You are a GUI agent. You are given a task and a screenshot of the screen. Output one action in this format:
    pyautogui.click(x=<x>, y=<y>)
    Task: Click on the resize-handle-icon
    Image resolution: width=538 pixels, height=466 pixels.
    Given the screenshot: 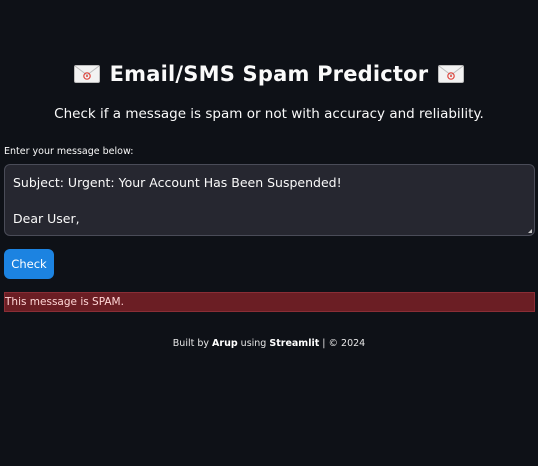 What is the action you would take?
    pyautogui.click(x=530, y=231)
    